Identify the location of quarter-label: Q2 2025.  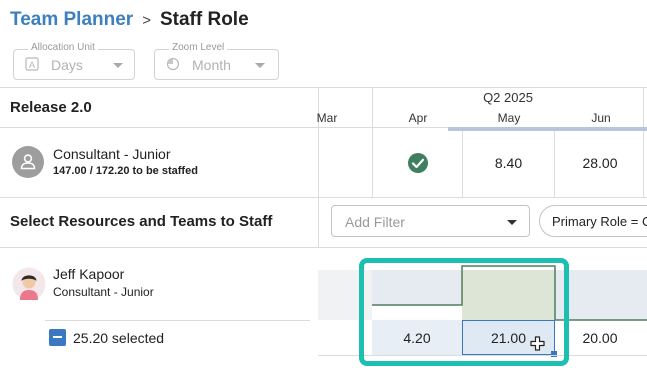
(508, 97).